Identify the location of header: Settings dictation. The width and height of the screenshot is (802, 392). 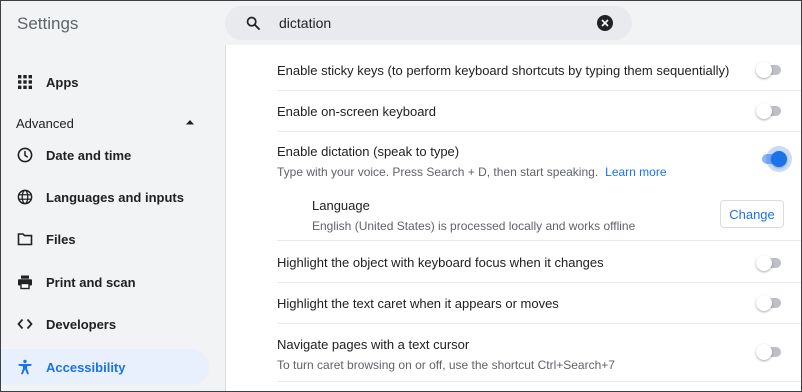
(401, 23).